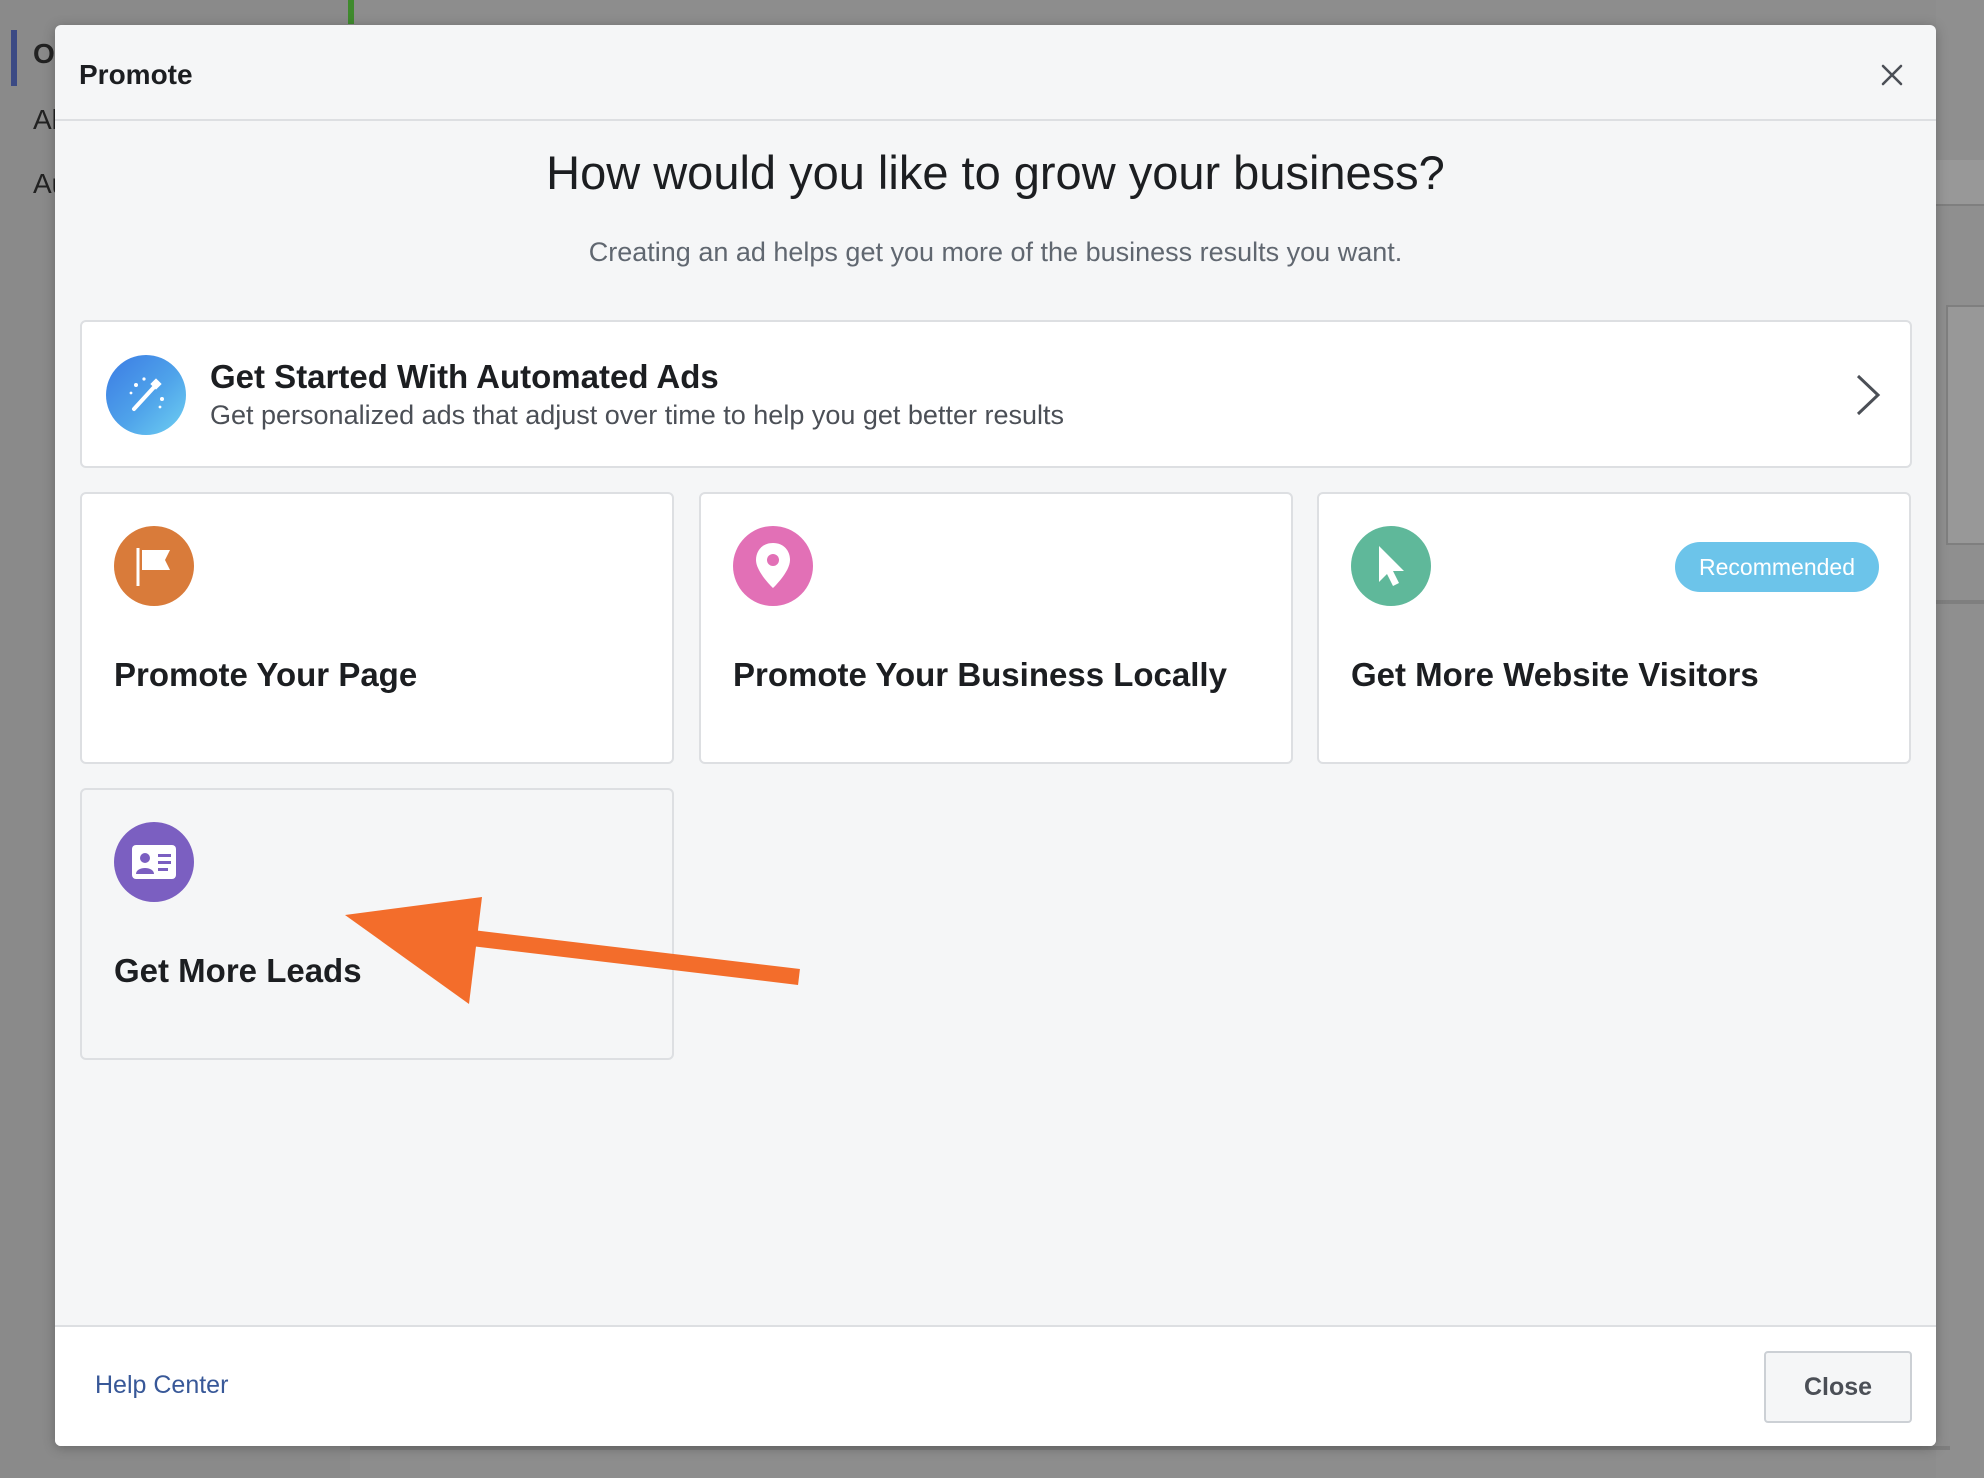 The width and height of the screenshot is (1984, 1478). Describe the element at coordinates (266, 674) in the screenshot. I see `promote-page-label: Promote Your Page` at that location.